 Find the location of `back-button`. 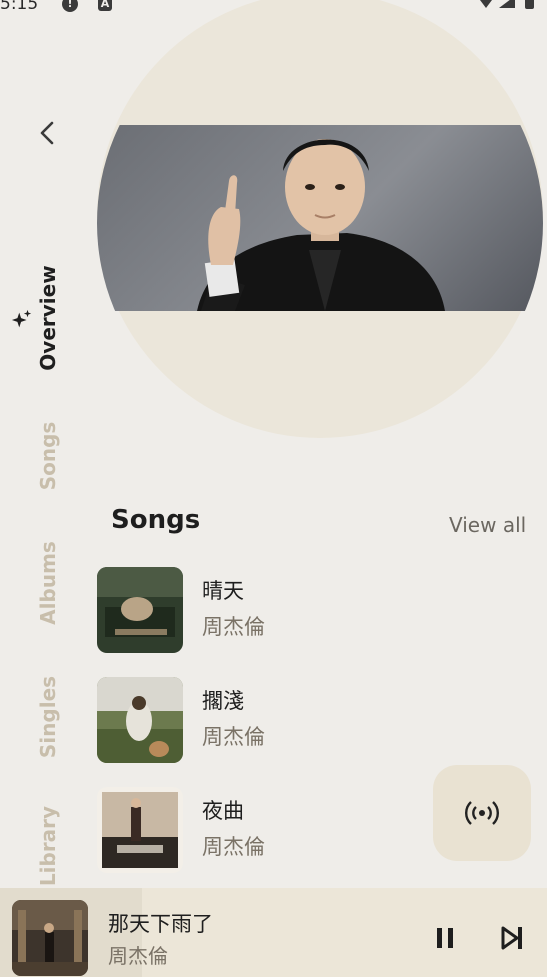

back-button is located at coordinates (47, 133).